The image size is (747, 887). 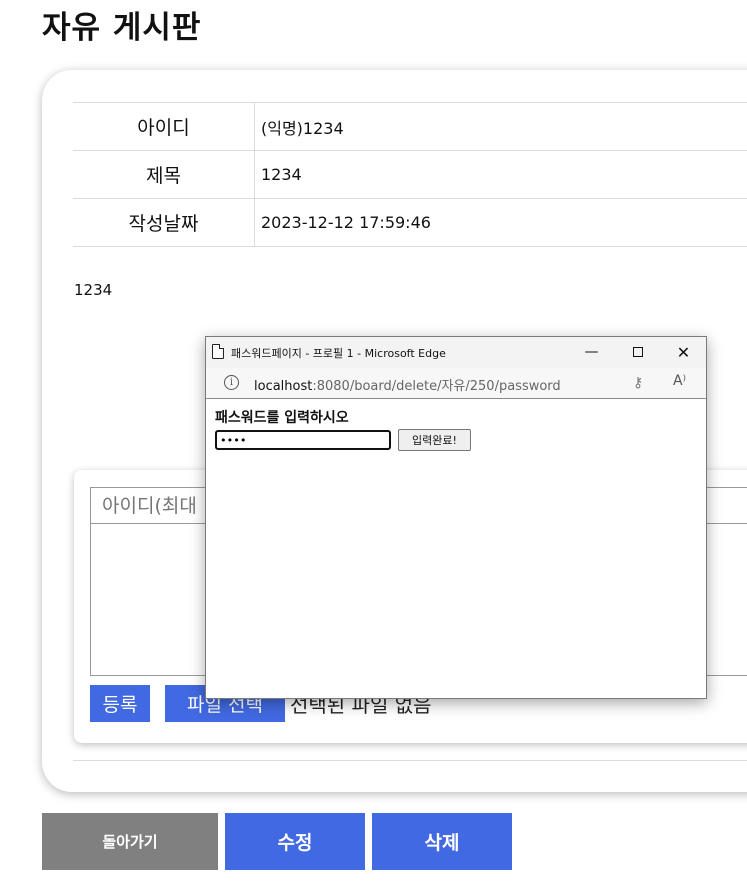 I want to click on divider, so click(x=410, y=760).